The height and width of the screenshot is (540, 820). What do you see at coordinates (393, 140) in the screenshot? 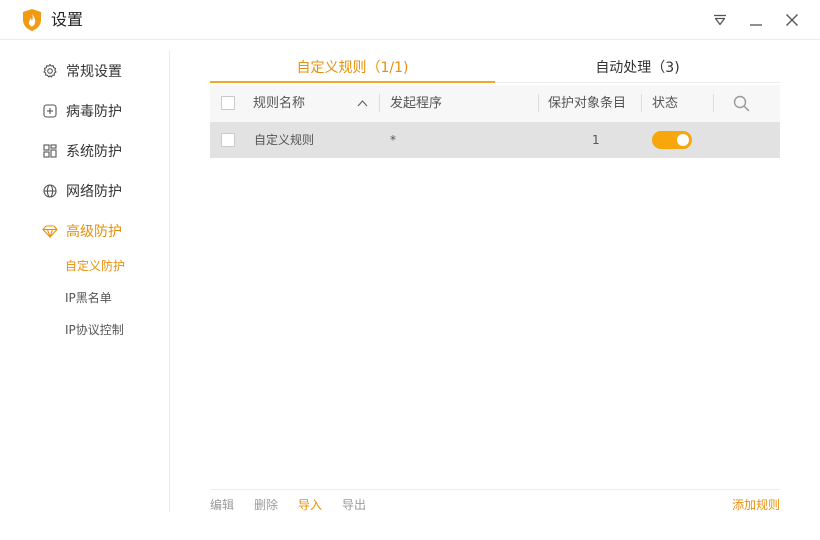
I see `program-cell: *` at bounding box center [393, 140].